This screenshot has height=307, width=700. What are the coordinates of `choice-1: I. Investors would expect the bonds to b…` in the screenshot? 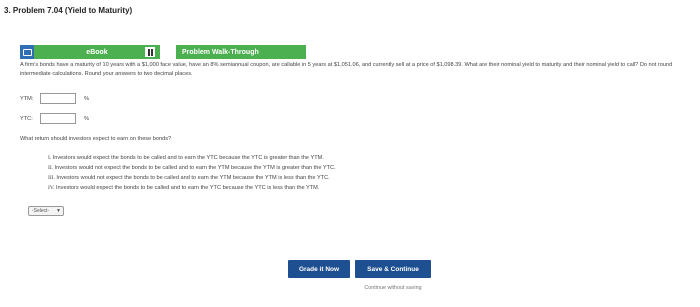 It's located at (192, 158).